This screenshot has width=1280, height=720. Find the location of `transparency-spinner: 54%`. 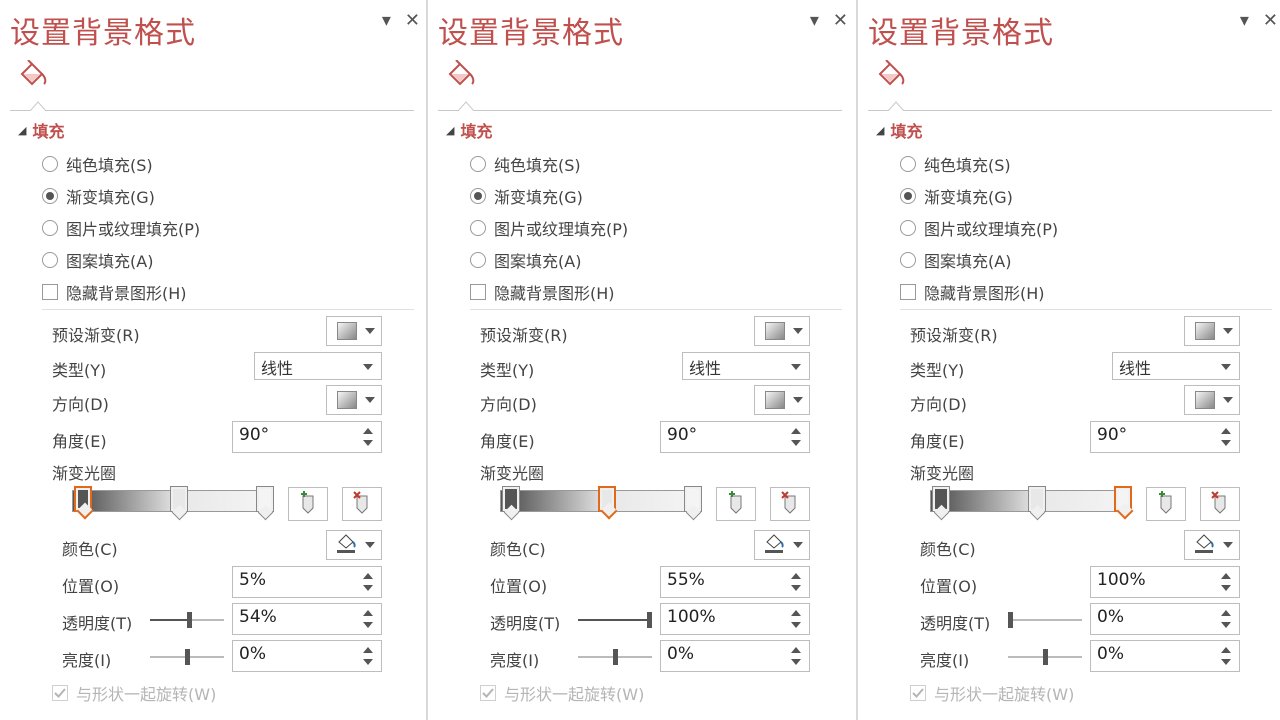

transparency-spinner: 54% is located at coordinates (307, 619).